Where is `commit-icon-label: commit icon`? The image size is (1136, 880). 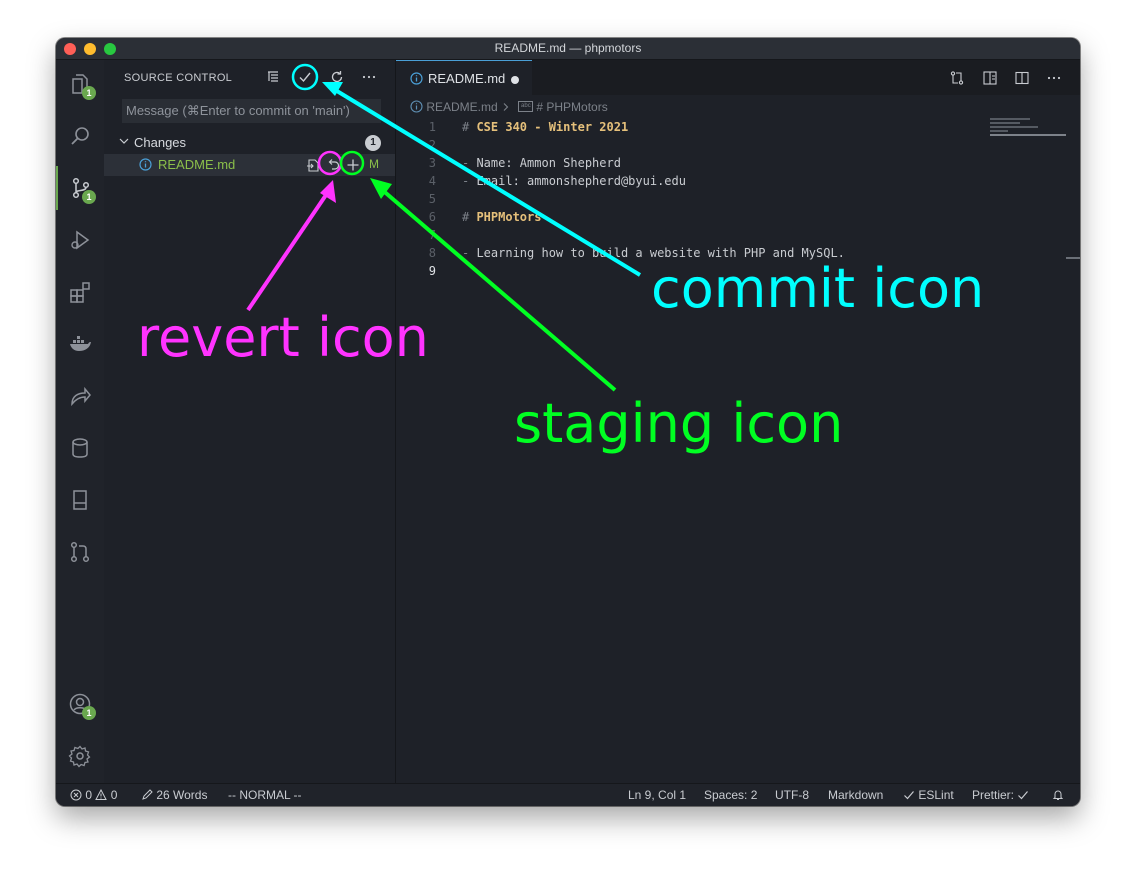
commit-icon-label: commit icon is located at coordinates (818, 288).